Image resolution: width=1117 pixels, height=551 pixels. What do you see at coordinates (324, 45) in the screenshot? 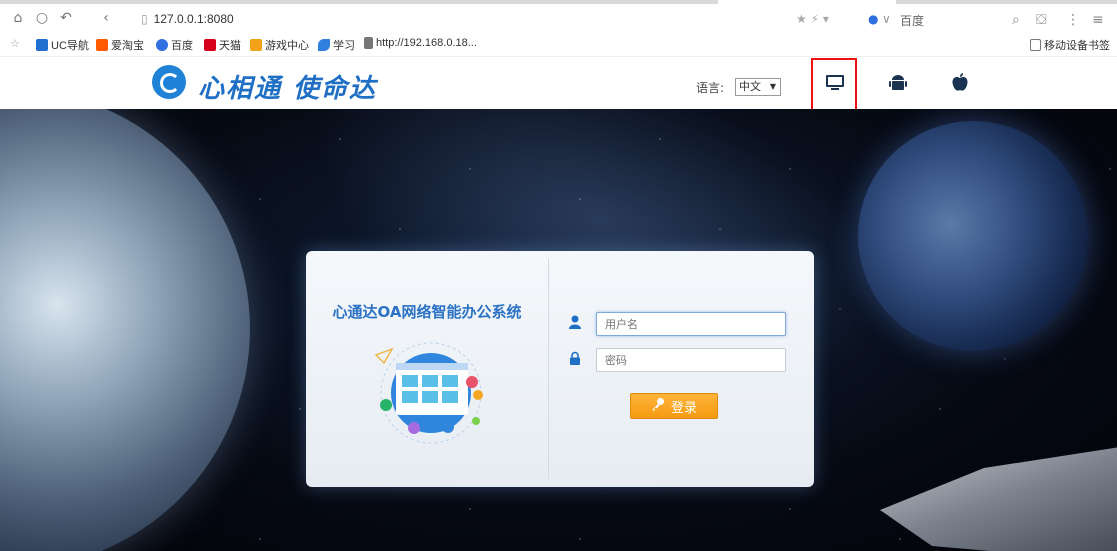
I see `rocket-icon` at bounding box center [324, 45].